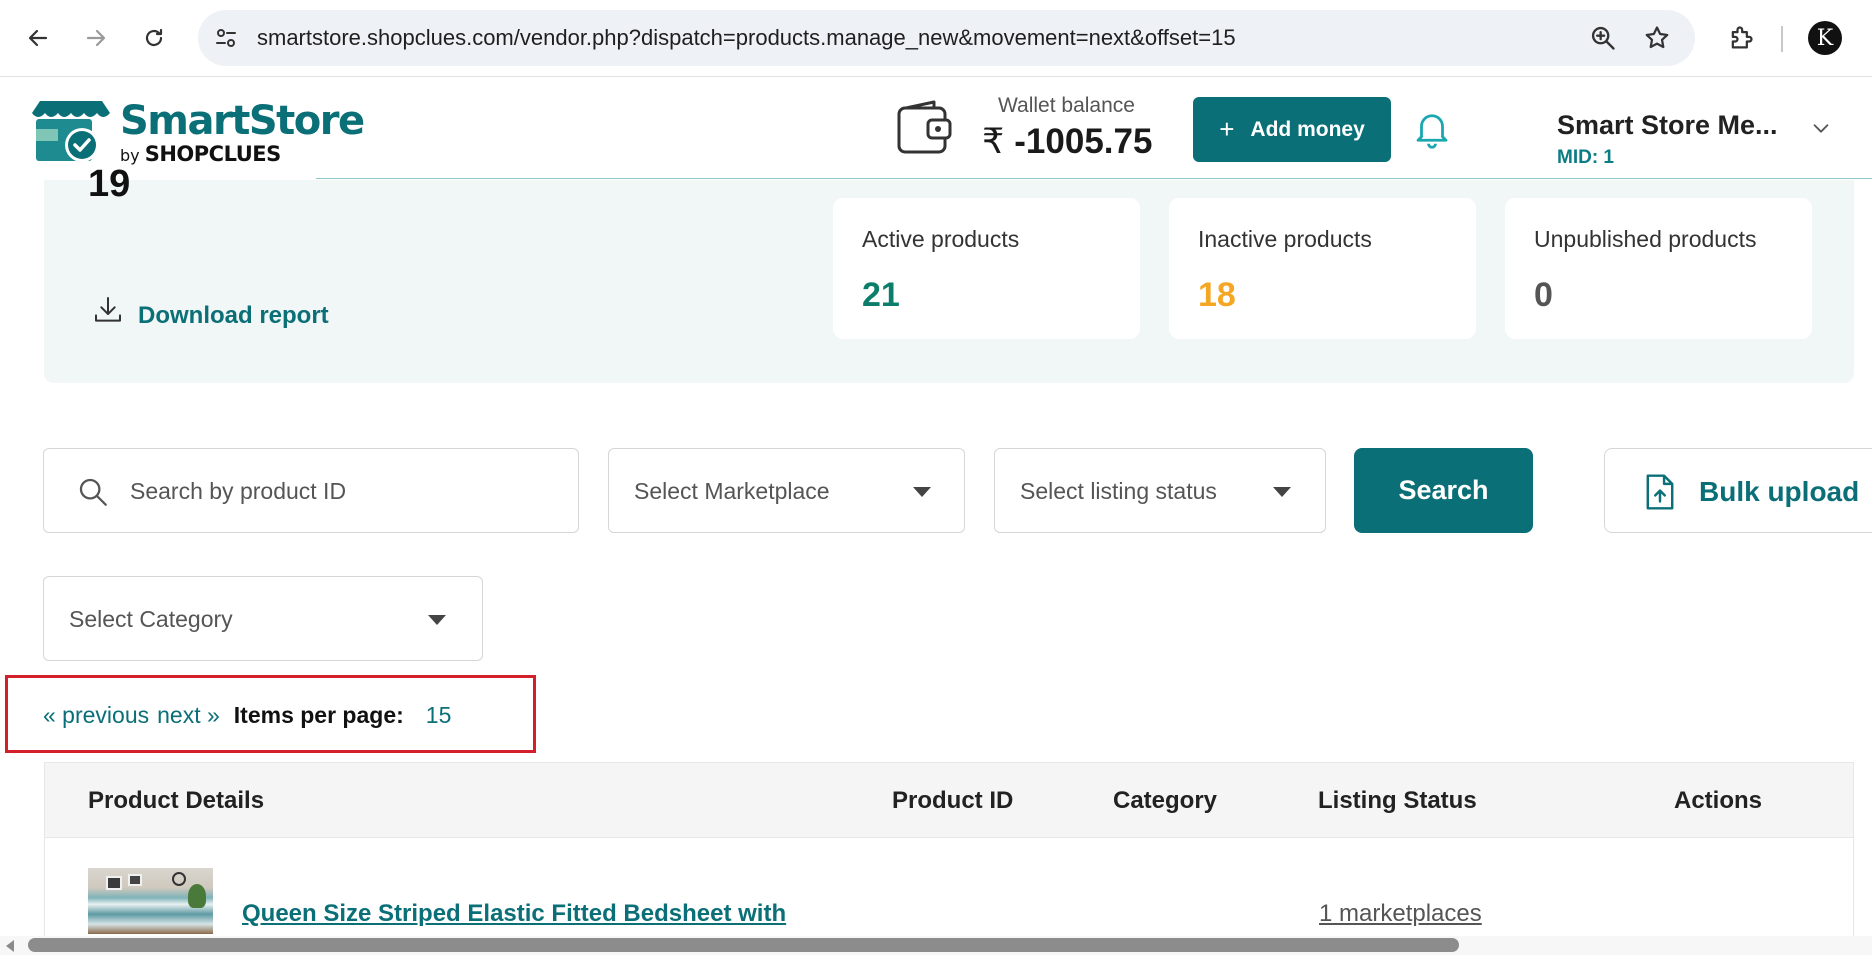  Describe the element at coordinates (1118, 491) in the screenshot. I see `listing-status-placeholder: Select listing status` at that location.